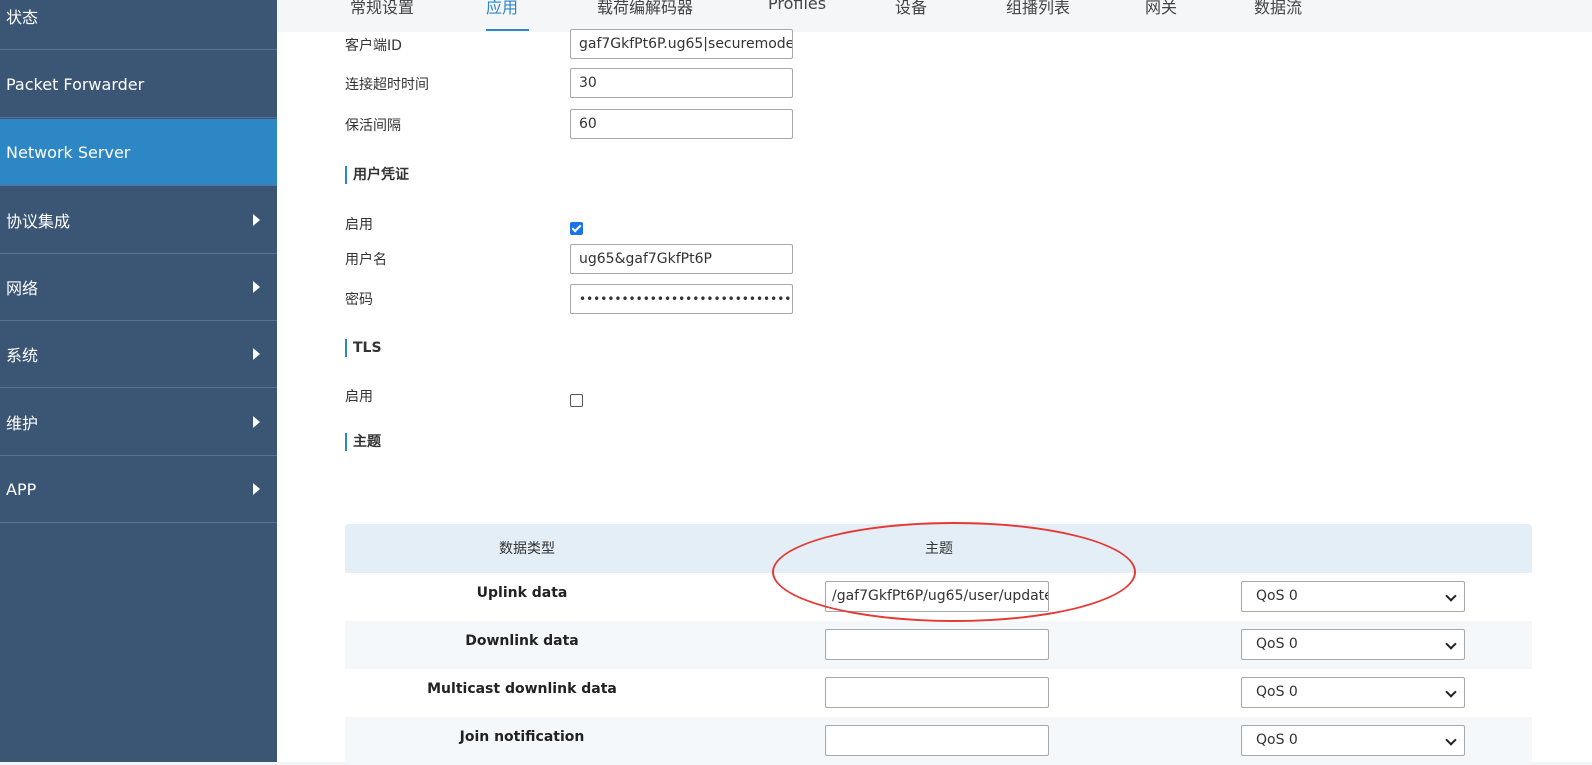  I want to click on sidebar-item-label: 系统, so click(22, 355).